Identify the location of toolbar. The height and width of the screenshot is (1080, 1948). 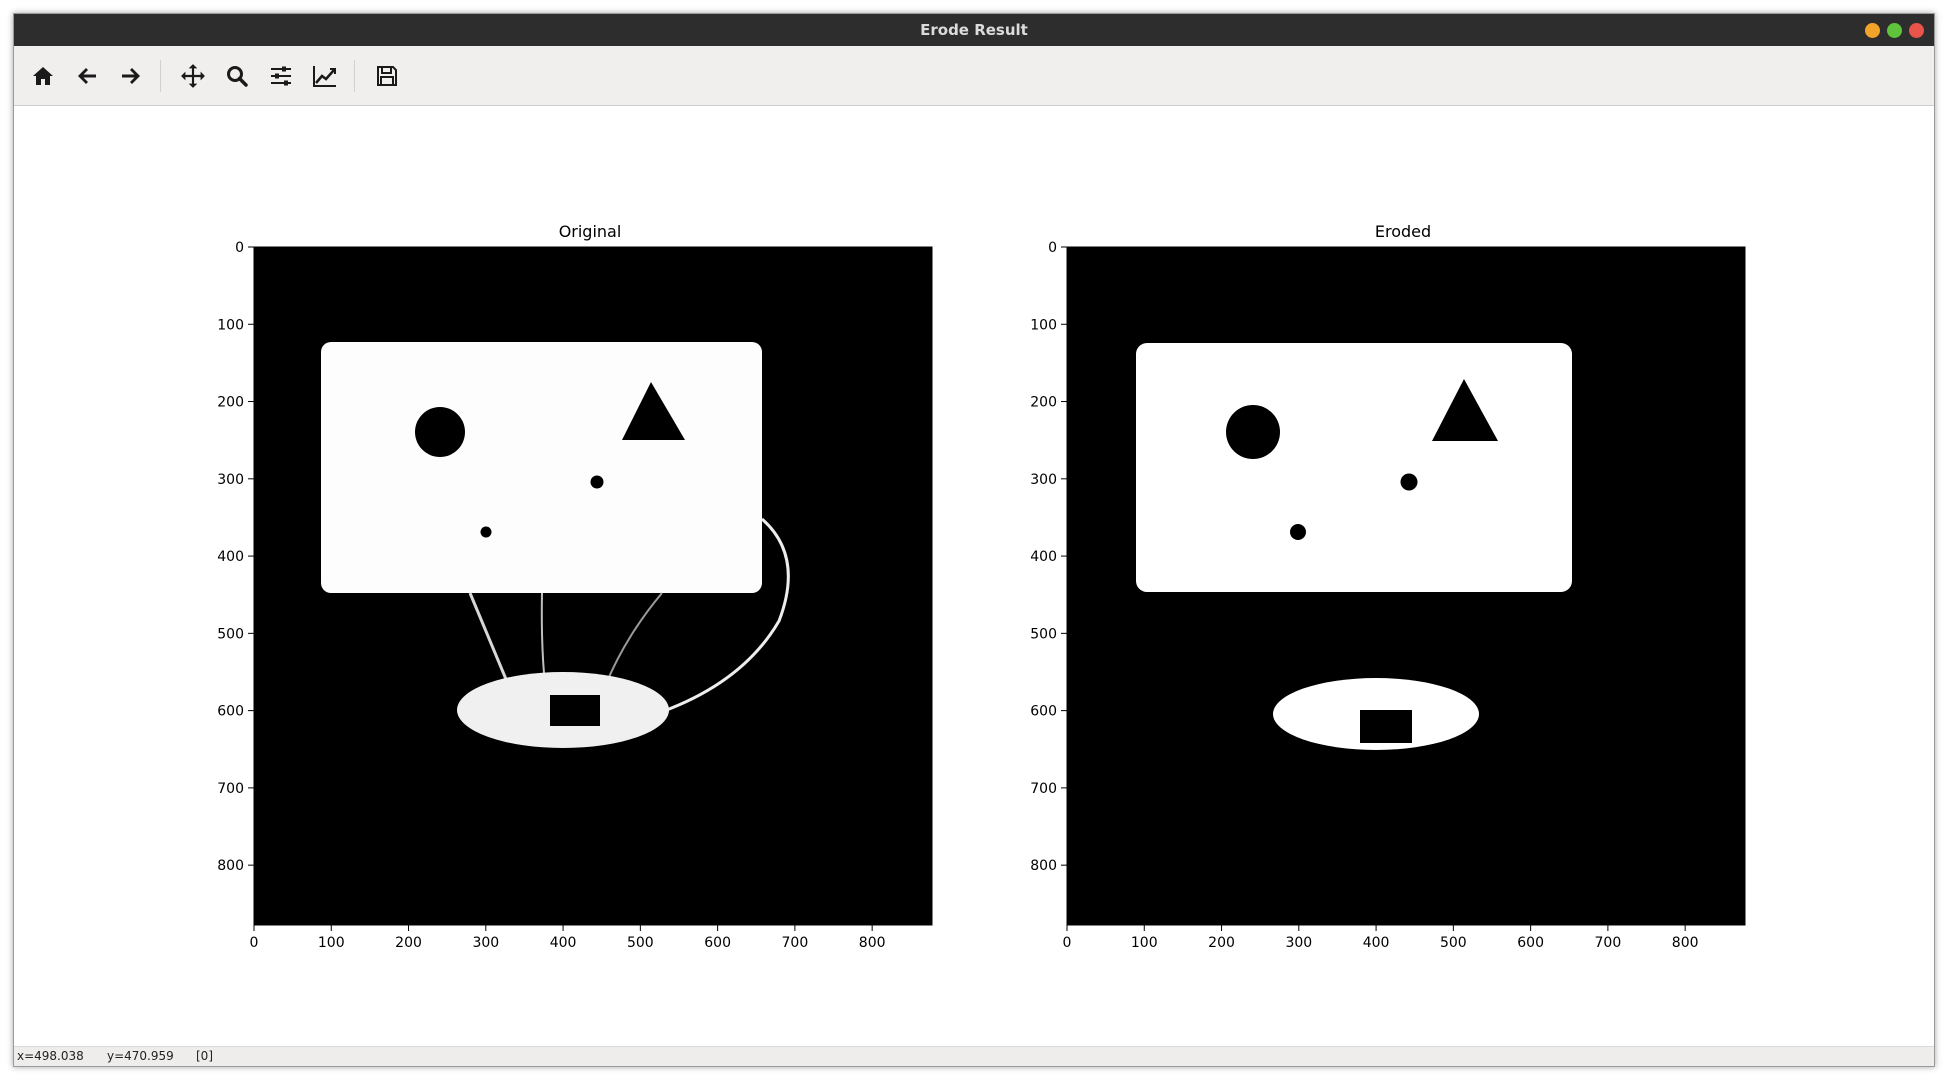
(974, 76).